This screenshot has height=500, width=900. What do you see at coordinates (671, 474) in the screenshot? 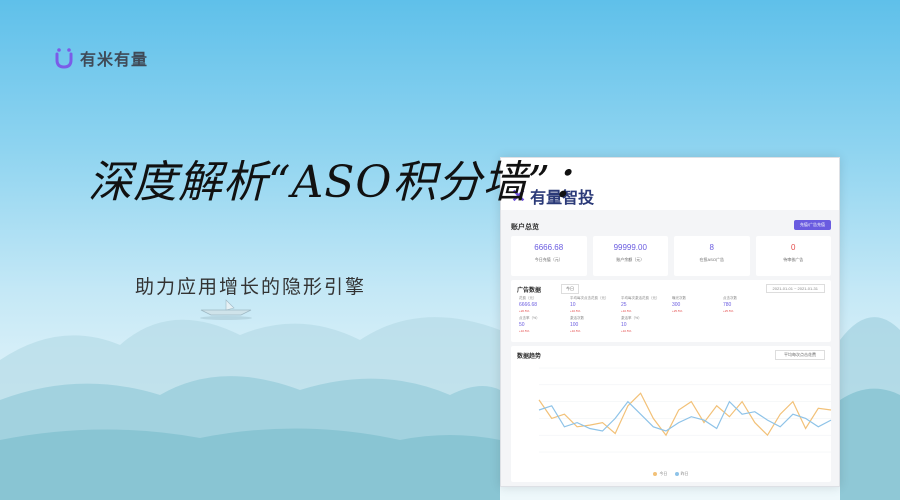
I see `chart-legend: 今日 昨日` at bounding box center [671, 474].